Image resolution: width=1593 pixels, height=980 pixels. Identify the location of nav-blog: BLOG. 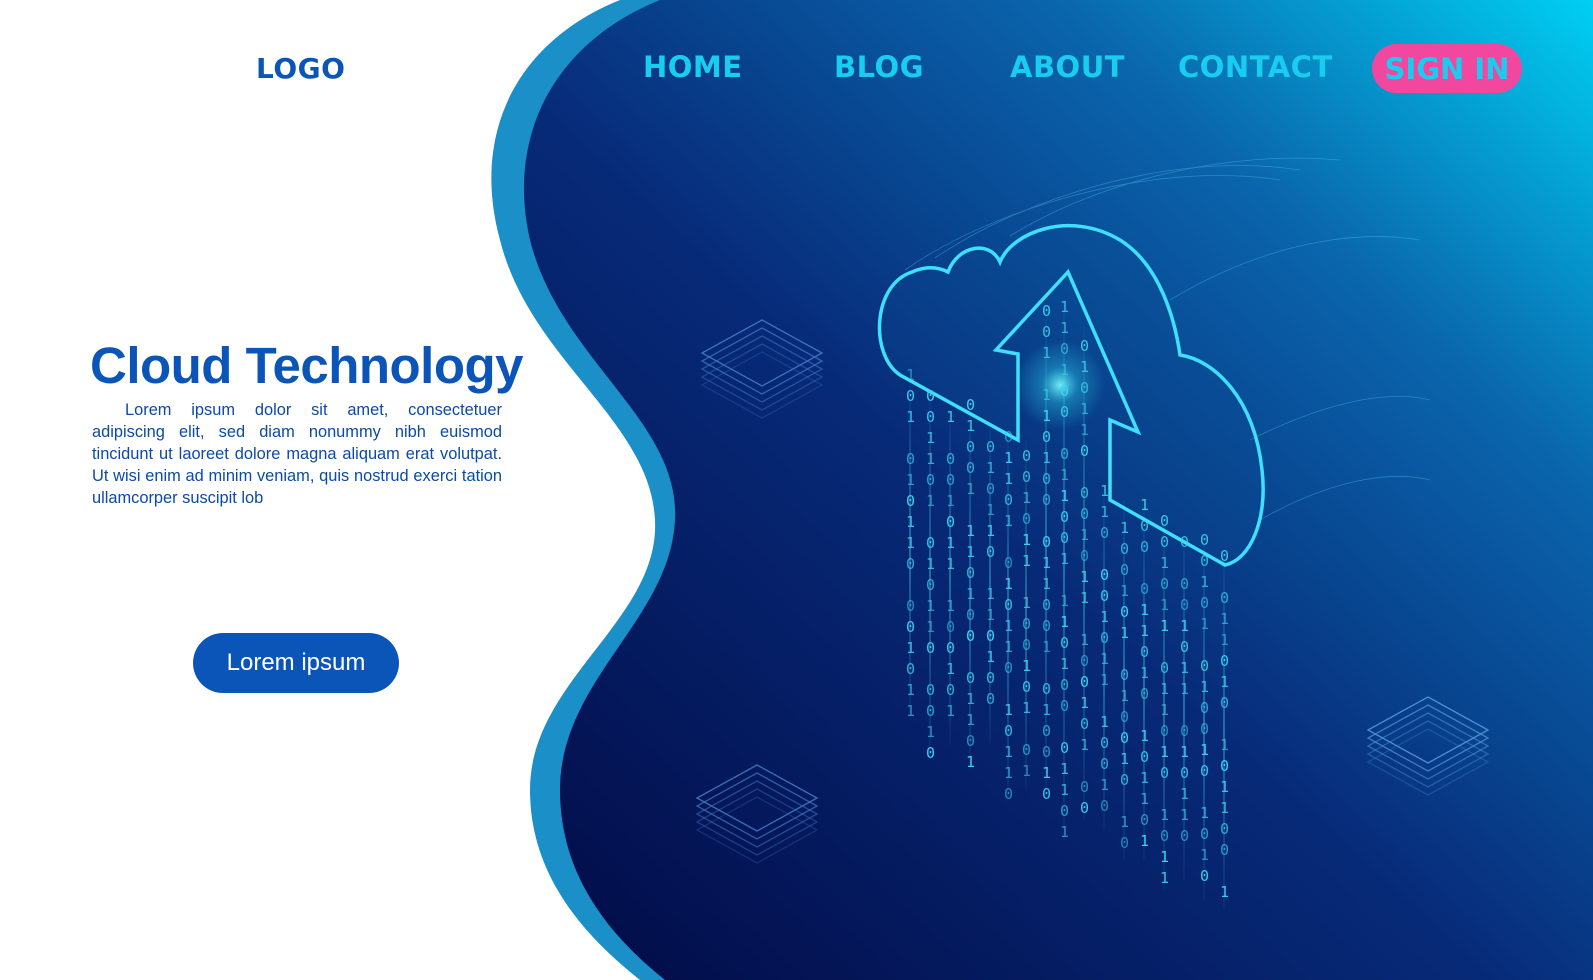
(879, 67).